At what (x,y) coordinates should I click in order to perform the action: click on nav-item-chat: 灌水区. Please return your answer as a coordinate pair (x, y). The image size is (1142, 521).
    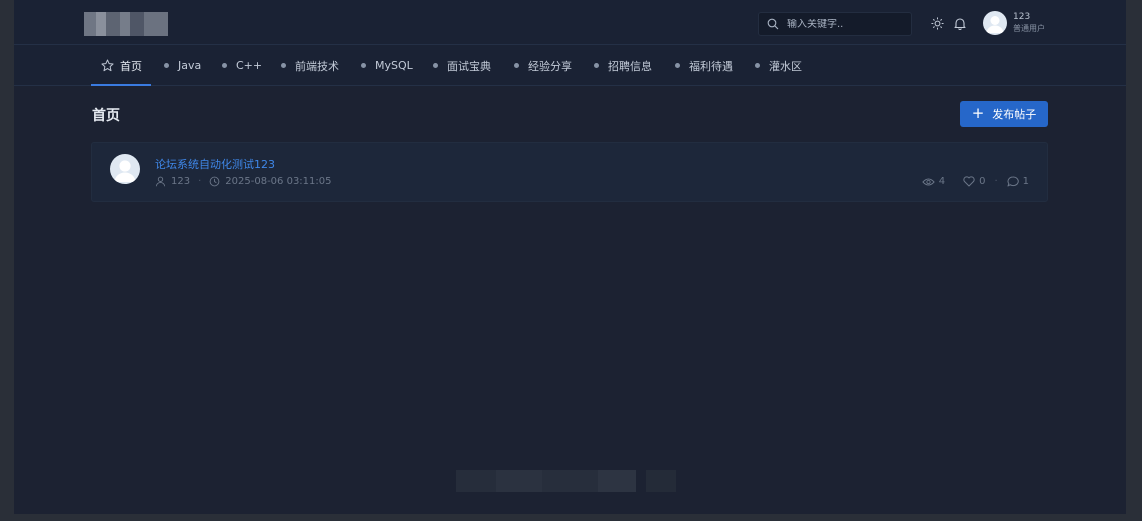
    Looking at the image, I should click on (778, 65).